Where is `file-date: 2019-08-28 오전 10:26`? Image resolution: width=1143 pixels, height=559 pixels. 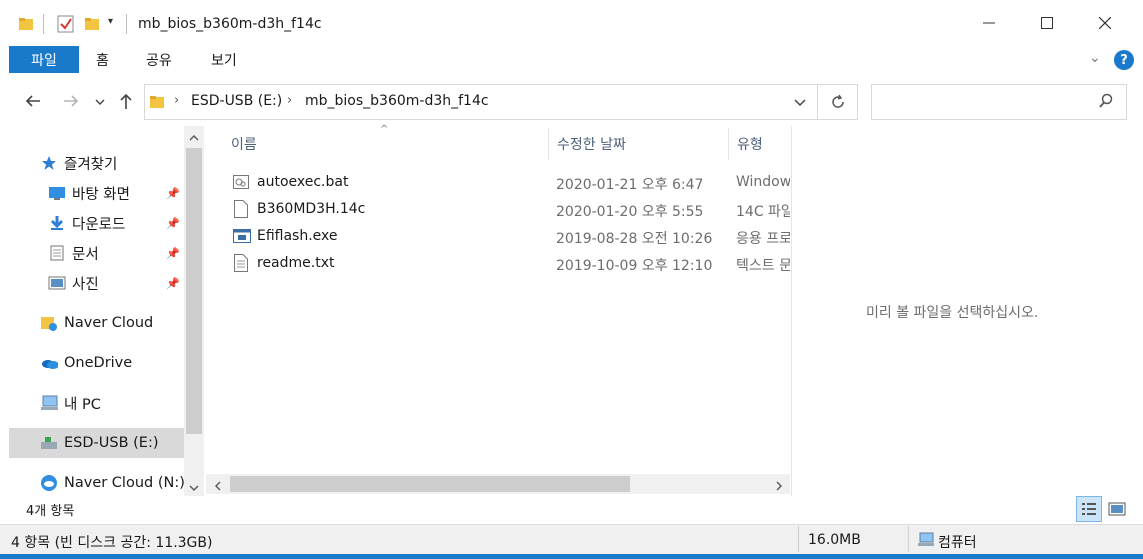
file-date: 2019-08-28 오전 10:26 is located at coordinates (634, 239).